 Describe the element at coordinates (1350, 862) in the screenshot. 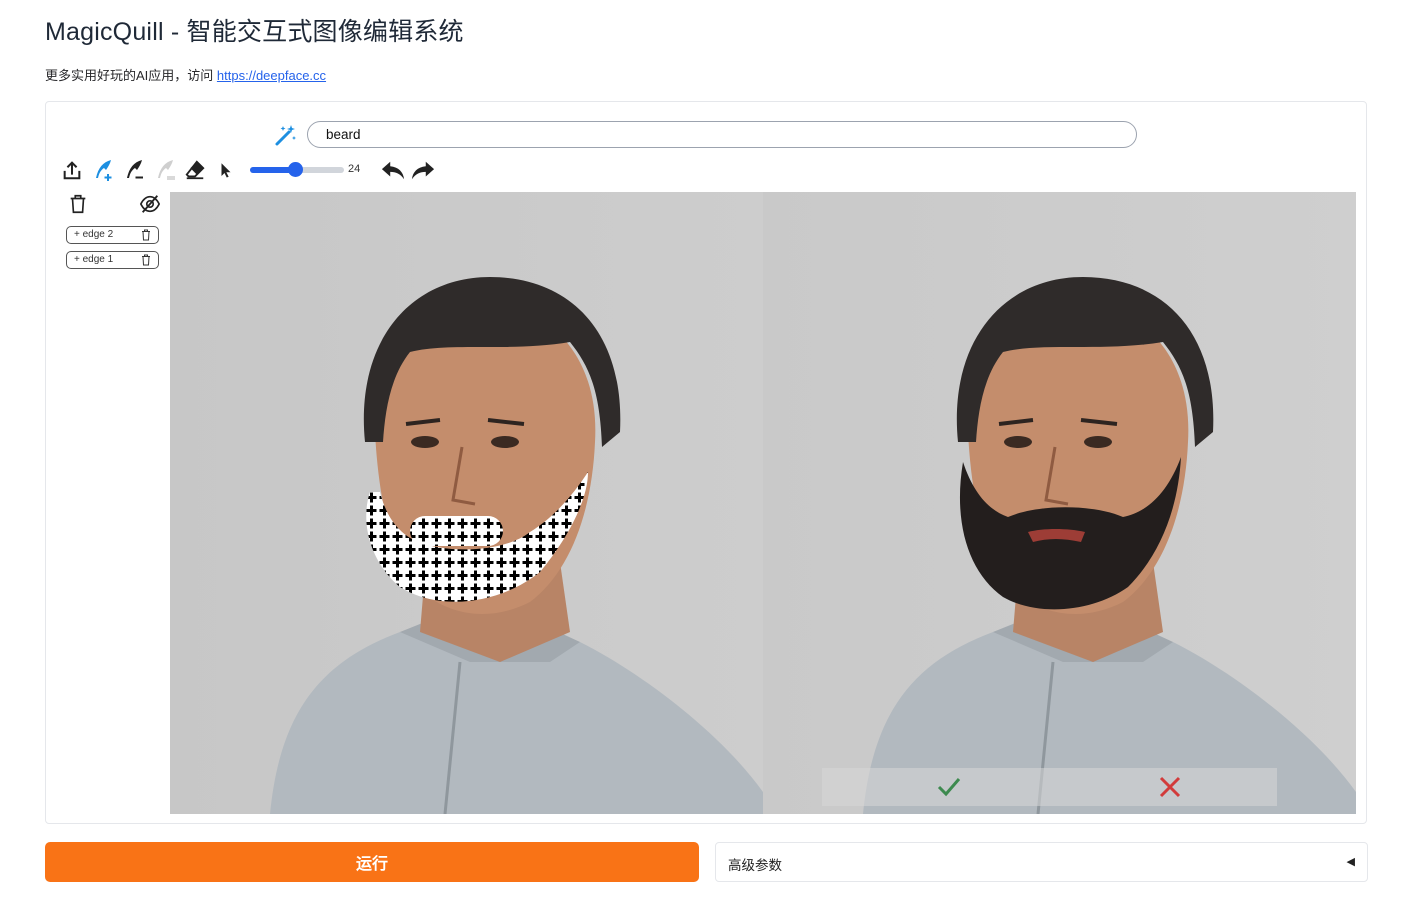

I see `caret-left-icon: ◀` at that location.